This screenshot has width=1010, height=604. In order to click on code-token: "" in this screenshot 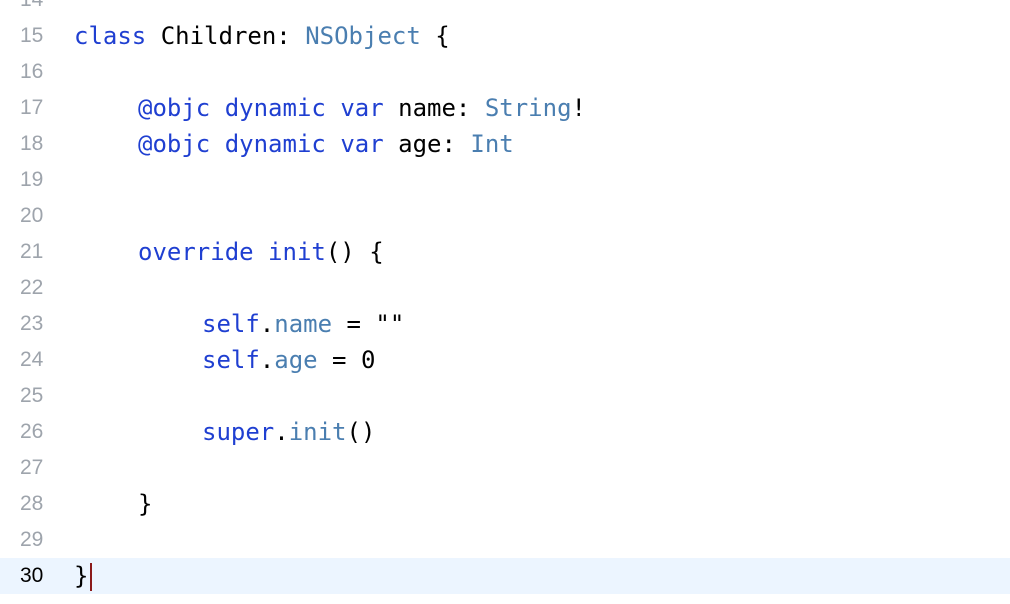, I will do `click(390, 324)`.